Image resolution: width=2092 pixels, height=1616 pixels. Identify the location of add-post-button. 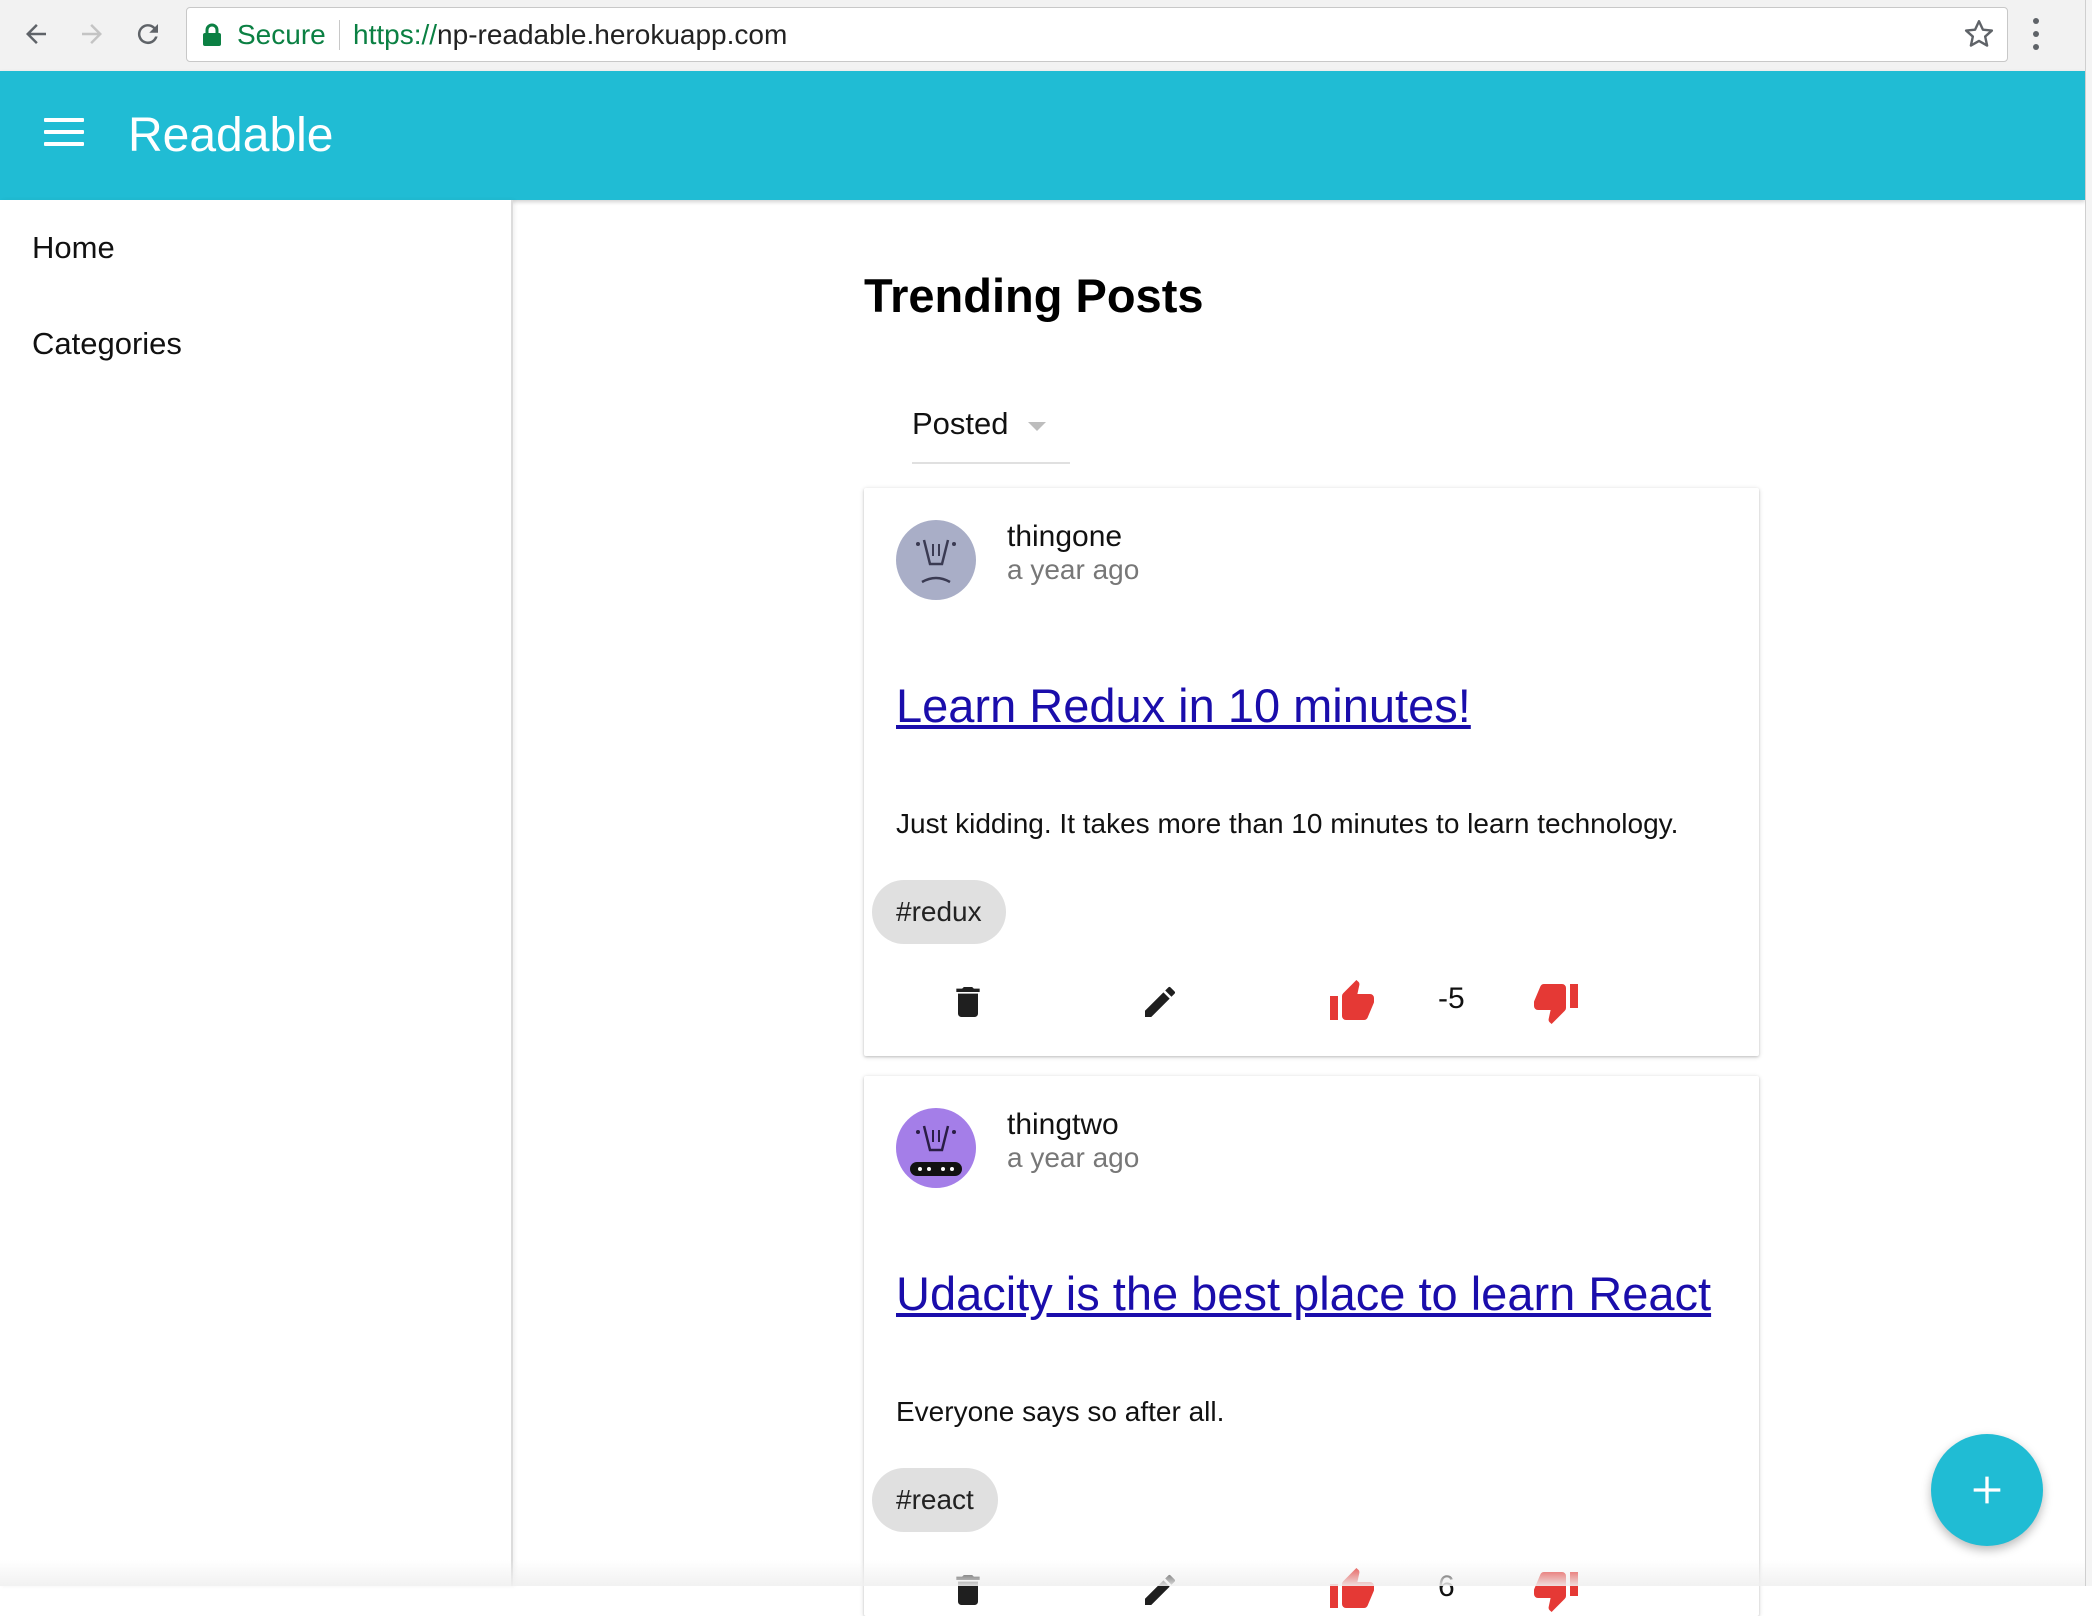
(1987, 1490).